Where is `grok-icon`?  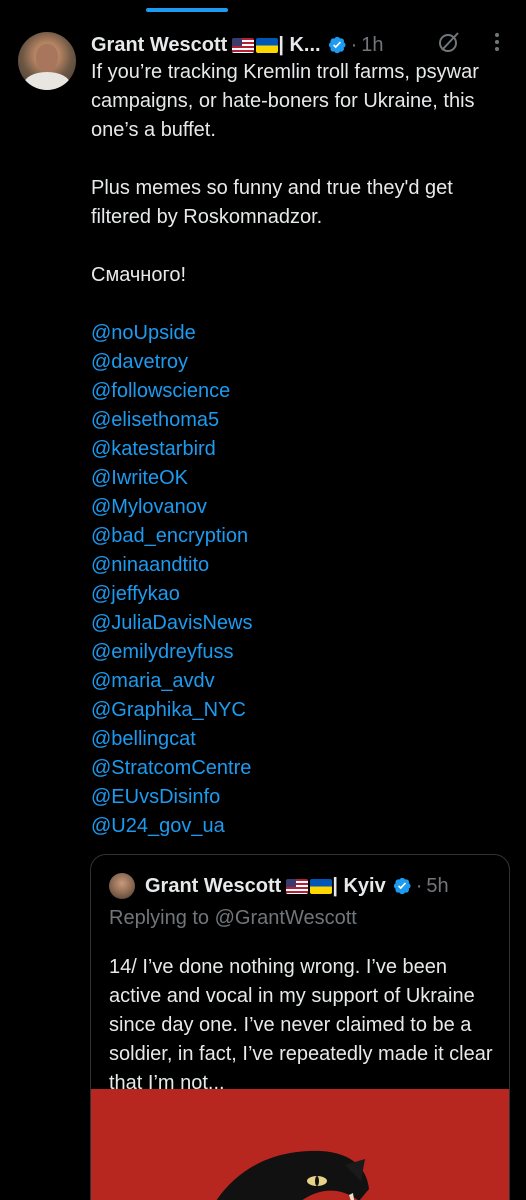
grok-icon is located at coordinates (449, 42).